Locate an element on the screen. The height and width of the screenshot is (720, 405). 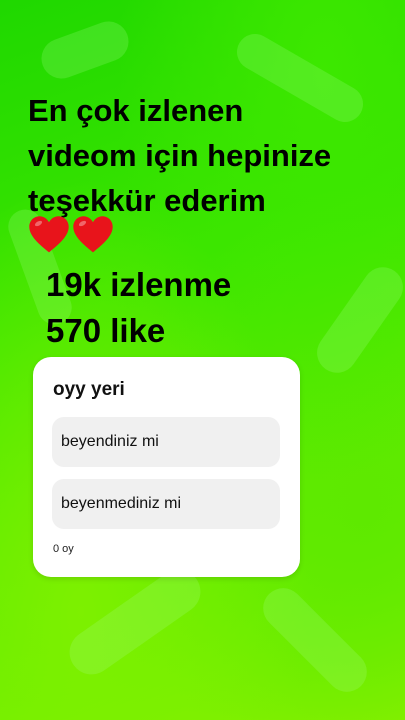
hearts-row is located at coordinates (71, 234).